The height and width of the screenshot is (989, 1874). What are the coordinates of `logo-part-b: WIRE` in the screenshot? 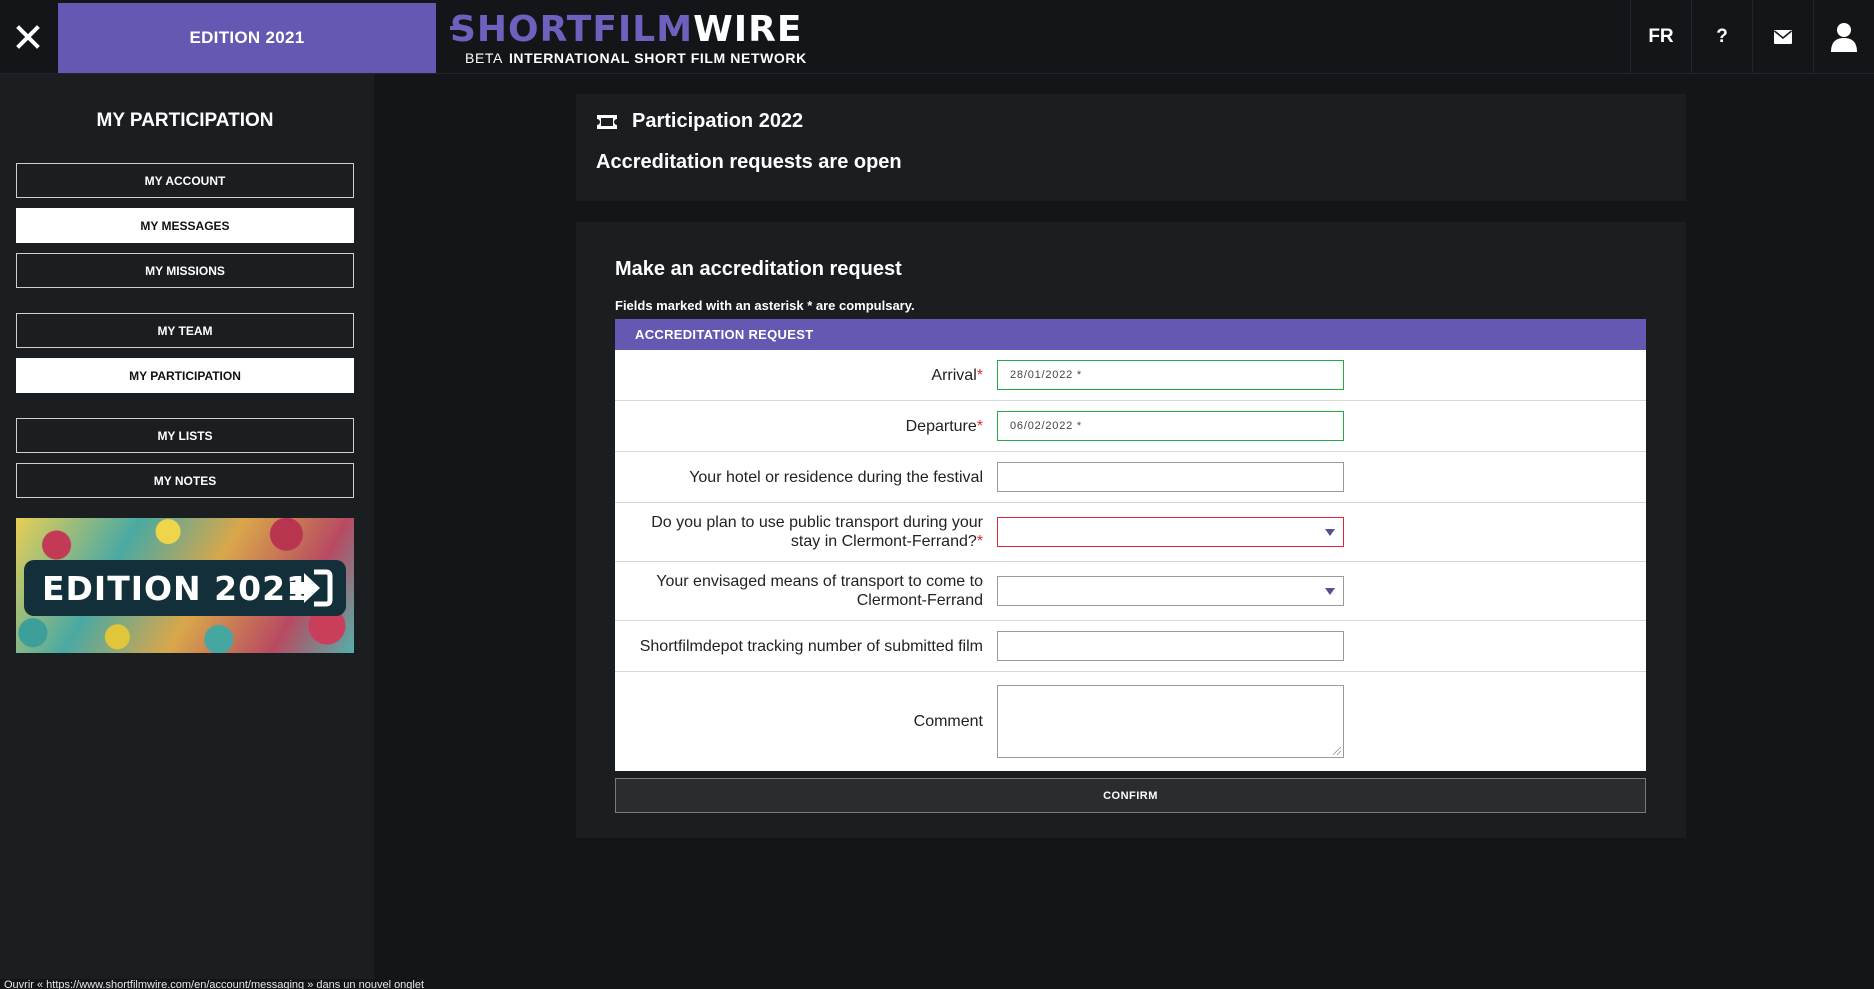 It's located at (748, 29).